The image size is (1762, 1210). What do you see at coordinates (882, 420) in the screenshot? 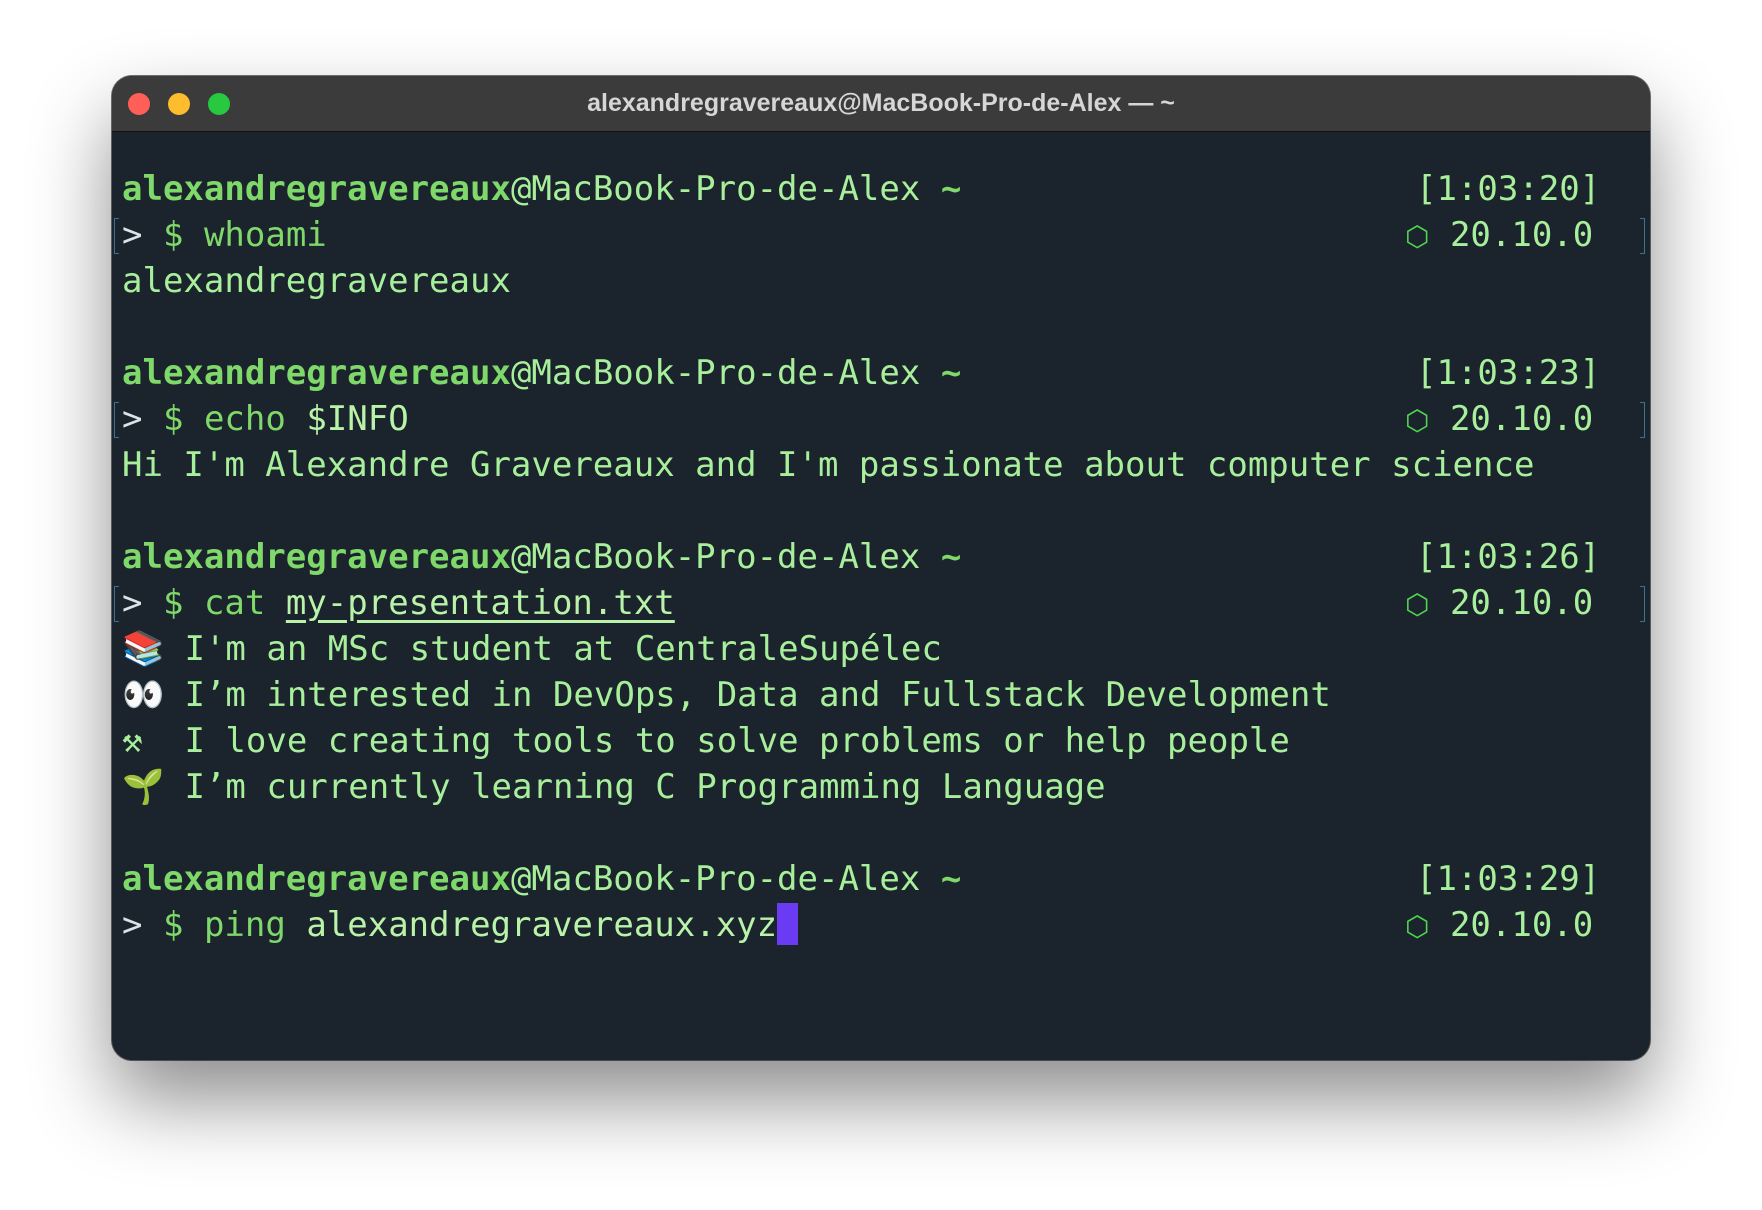
I see `command-line: > $ echo $INFO ⬡ 20.10.0` at bounding box center [882, 420].